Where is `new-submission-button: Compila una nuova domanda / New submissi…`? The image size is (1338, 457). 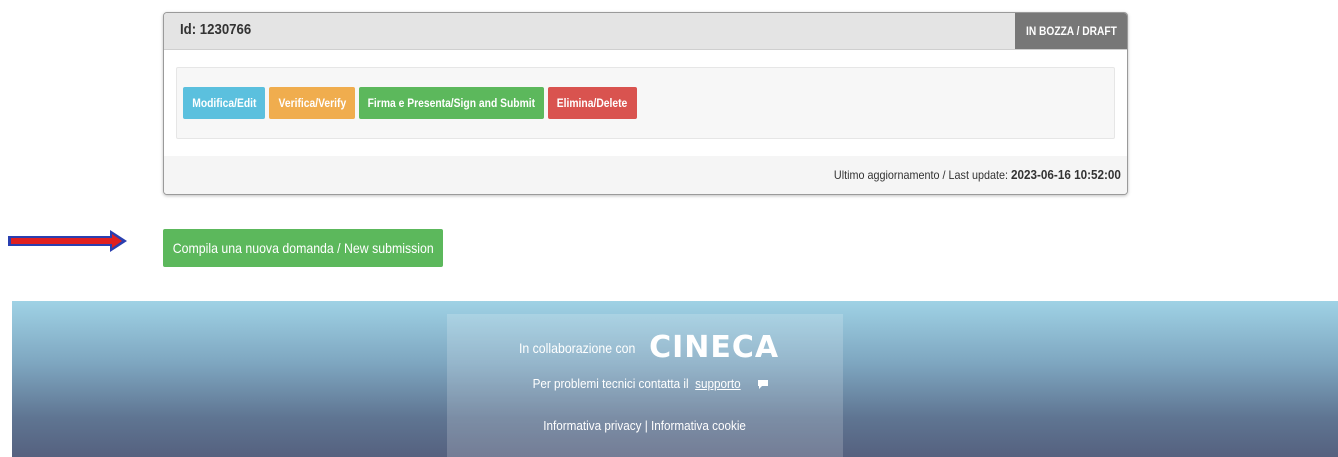 new-submission-button: Compila una nuova domanda / New submissi… is located at coordinates (303, 248).